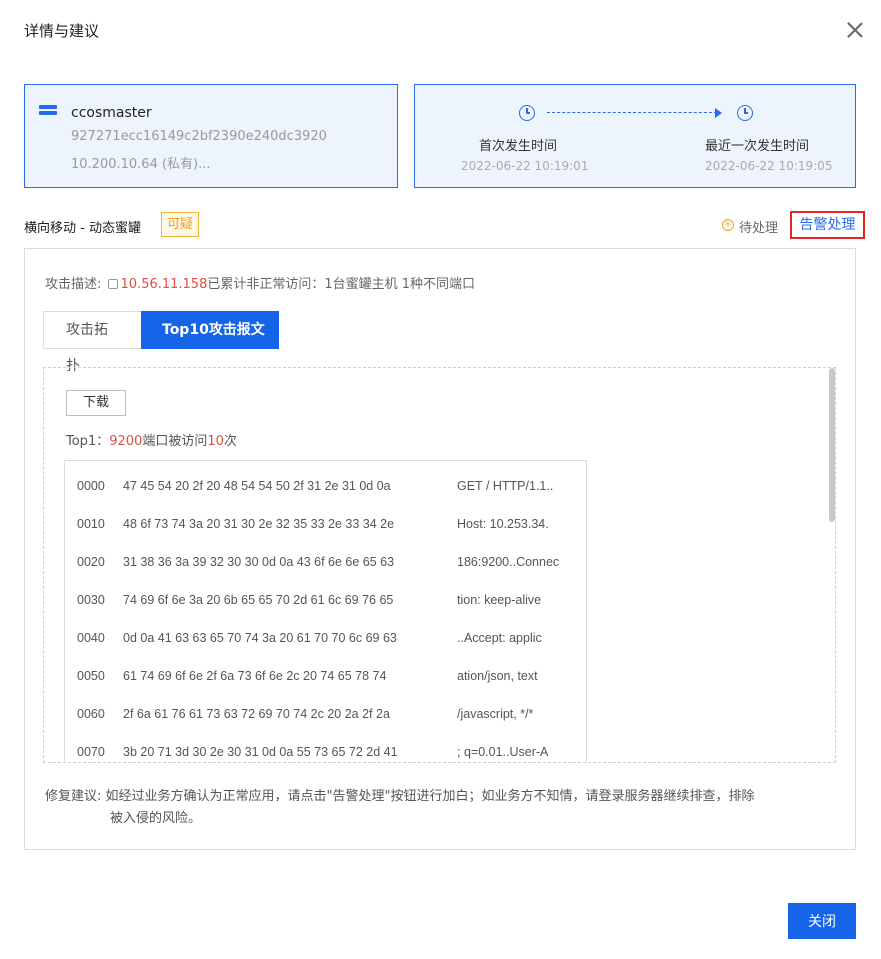 This screenshot has width=881, height=959. I want to click on last-time-label: 最近一次发生时间, so click(757, 146).